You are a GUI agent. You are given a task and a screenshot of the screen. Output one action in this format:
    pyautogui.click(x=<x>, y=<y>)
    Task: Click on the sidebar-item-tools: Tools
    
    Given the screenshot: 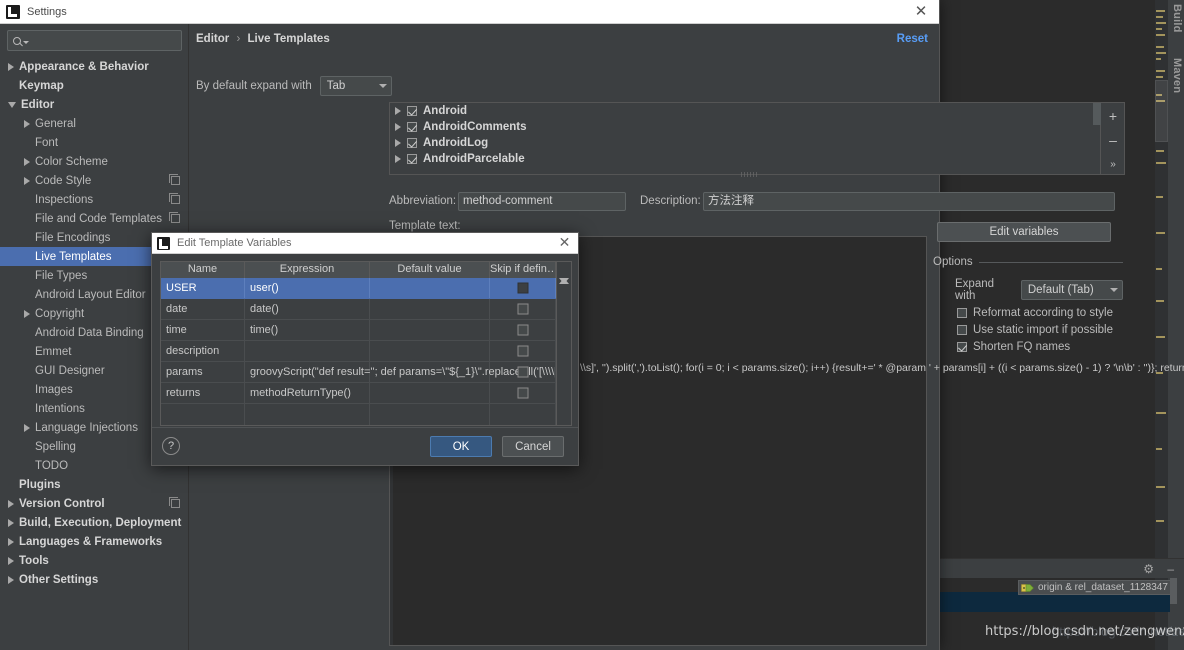 What is the action you would take?
    pyautogui.click(x=94, y=560)
    